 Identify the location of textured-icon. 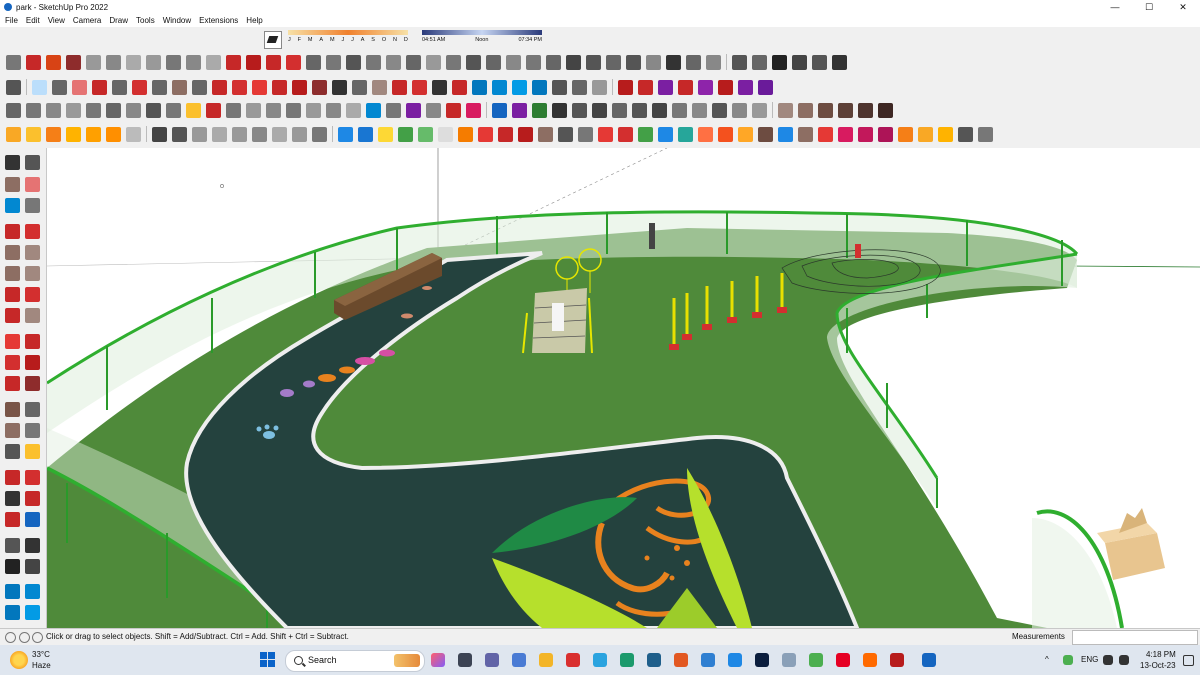
(273, 110).